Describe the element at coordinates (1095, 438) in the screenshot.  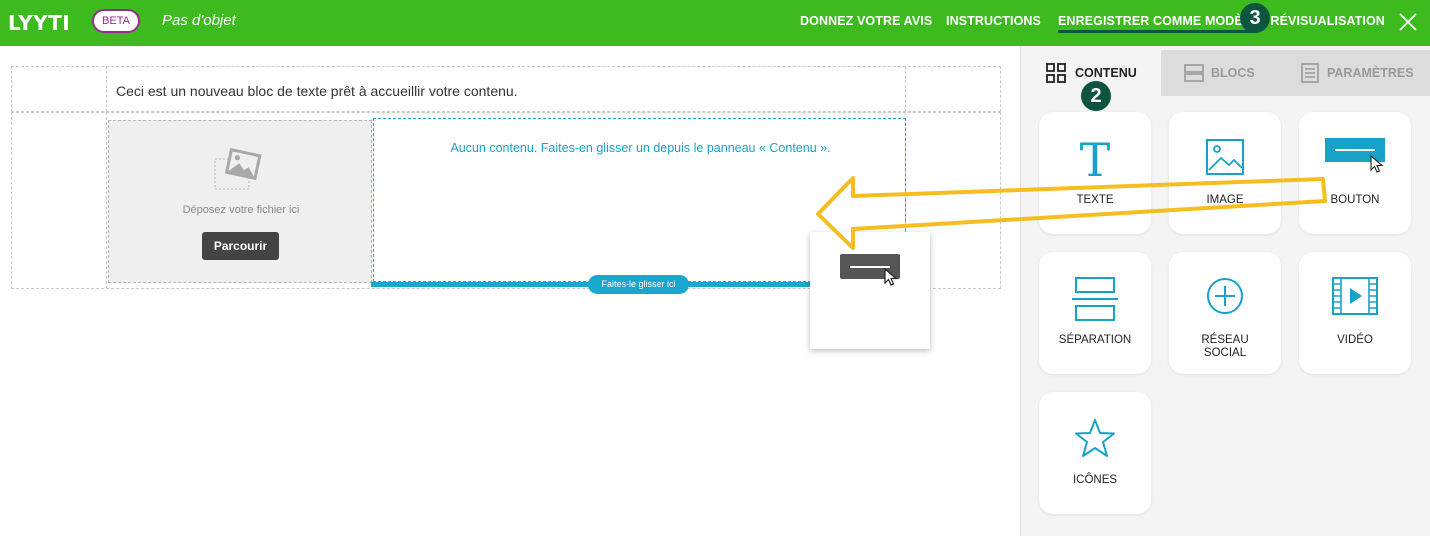
I see `star-icon` at that location.